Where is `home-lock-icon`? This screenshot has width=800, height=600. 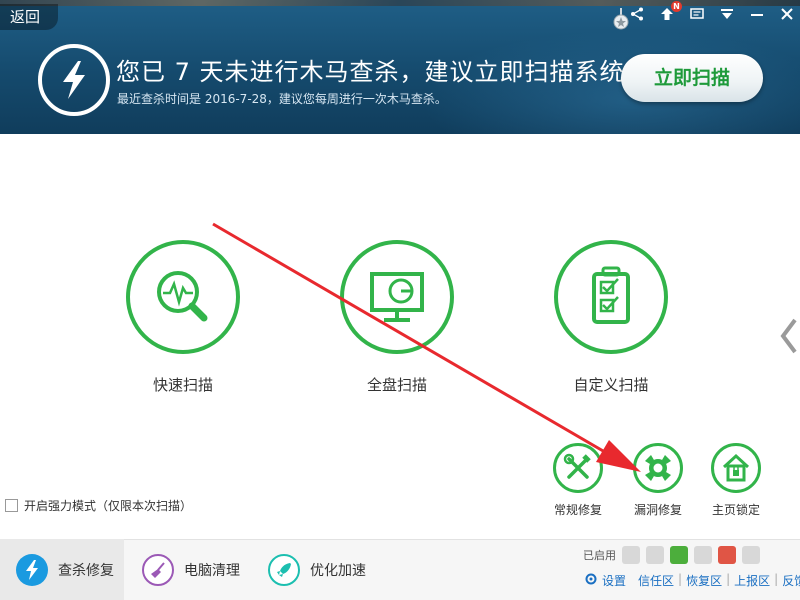 home-lock-icon is located at coordinates (736, 468).